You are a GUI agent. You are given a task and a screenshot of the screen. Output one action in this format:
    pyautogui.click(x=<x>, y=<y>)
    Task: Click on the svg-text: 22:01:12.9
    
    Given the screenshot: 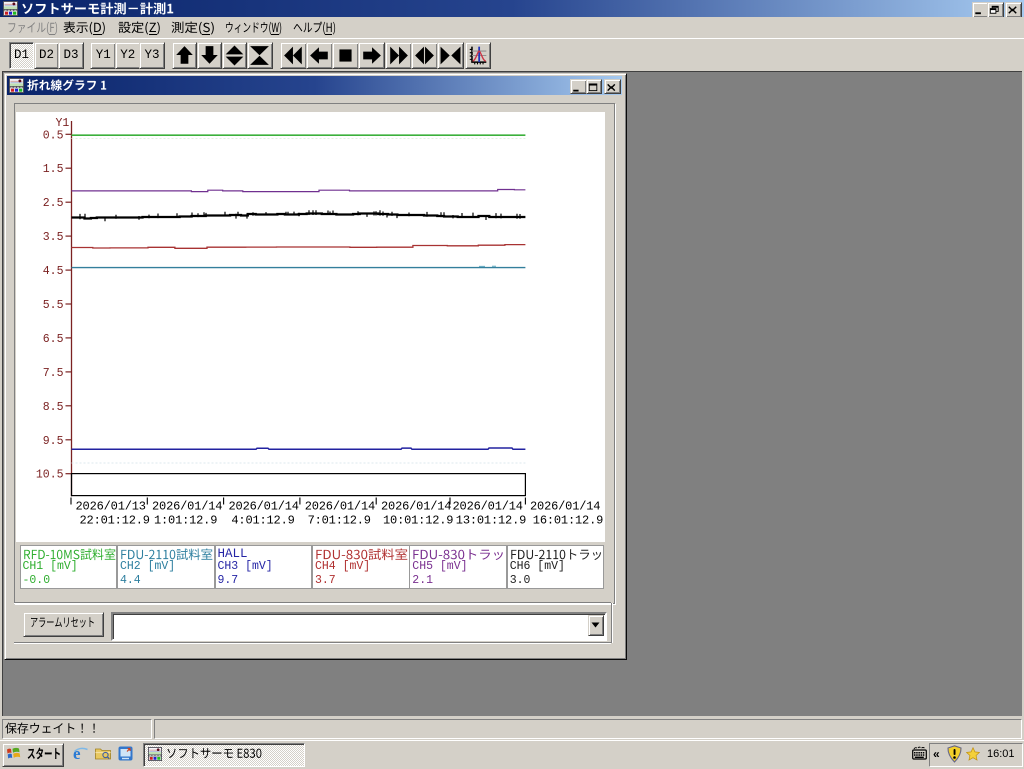 What is the action you would take?
    pyautogui.click(x=115, y=521)
    